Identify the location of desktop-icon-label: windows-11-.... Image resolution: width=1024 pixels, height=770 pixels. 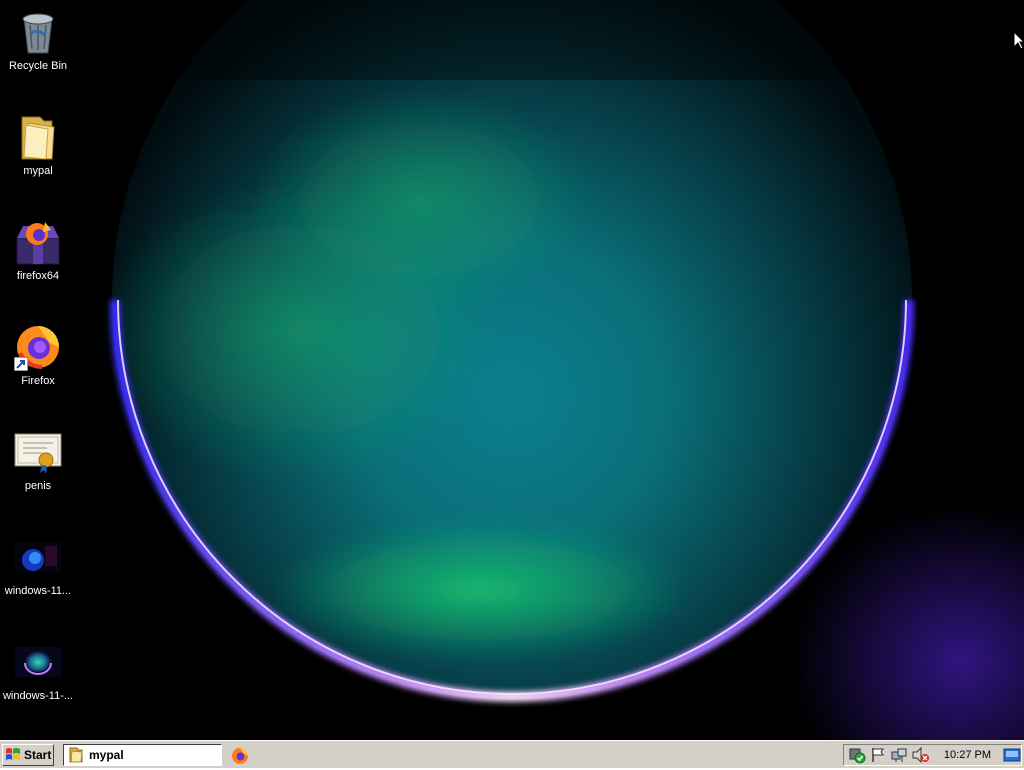
(38, 696).